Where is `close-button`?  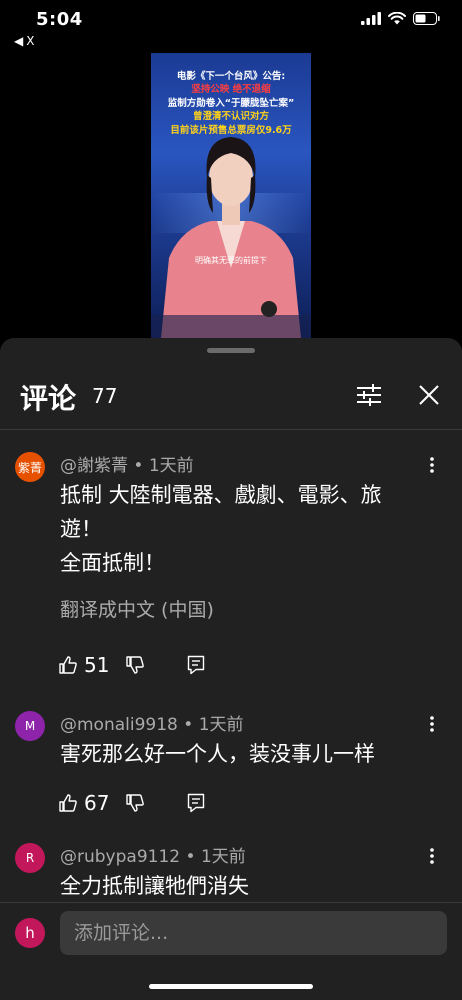
close-button is located at coordinates (429, 395).